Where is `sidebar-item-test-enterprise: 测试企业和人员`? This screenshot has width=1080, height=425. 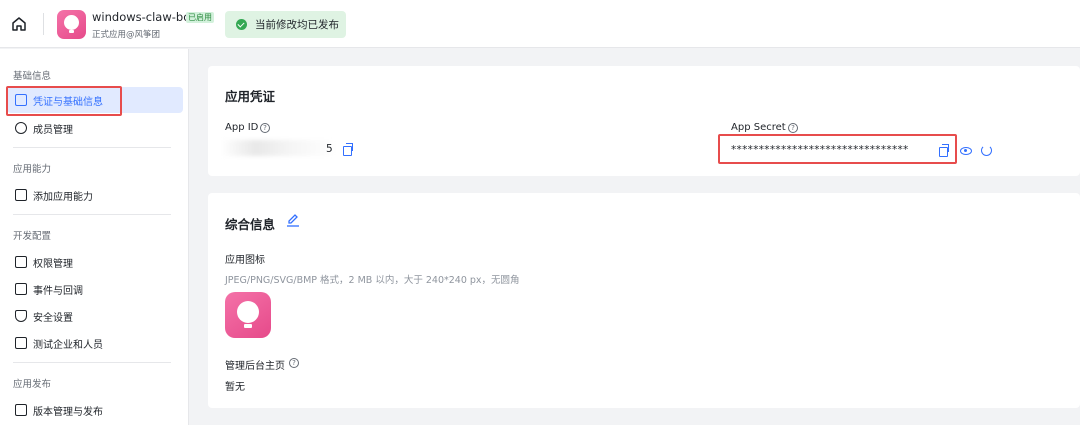
sidebar-item-test-enterprise: 测试企业和人员 is located at coordinates (95, 343).